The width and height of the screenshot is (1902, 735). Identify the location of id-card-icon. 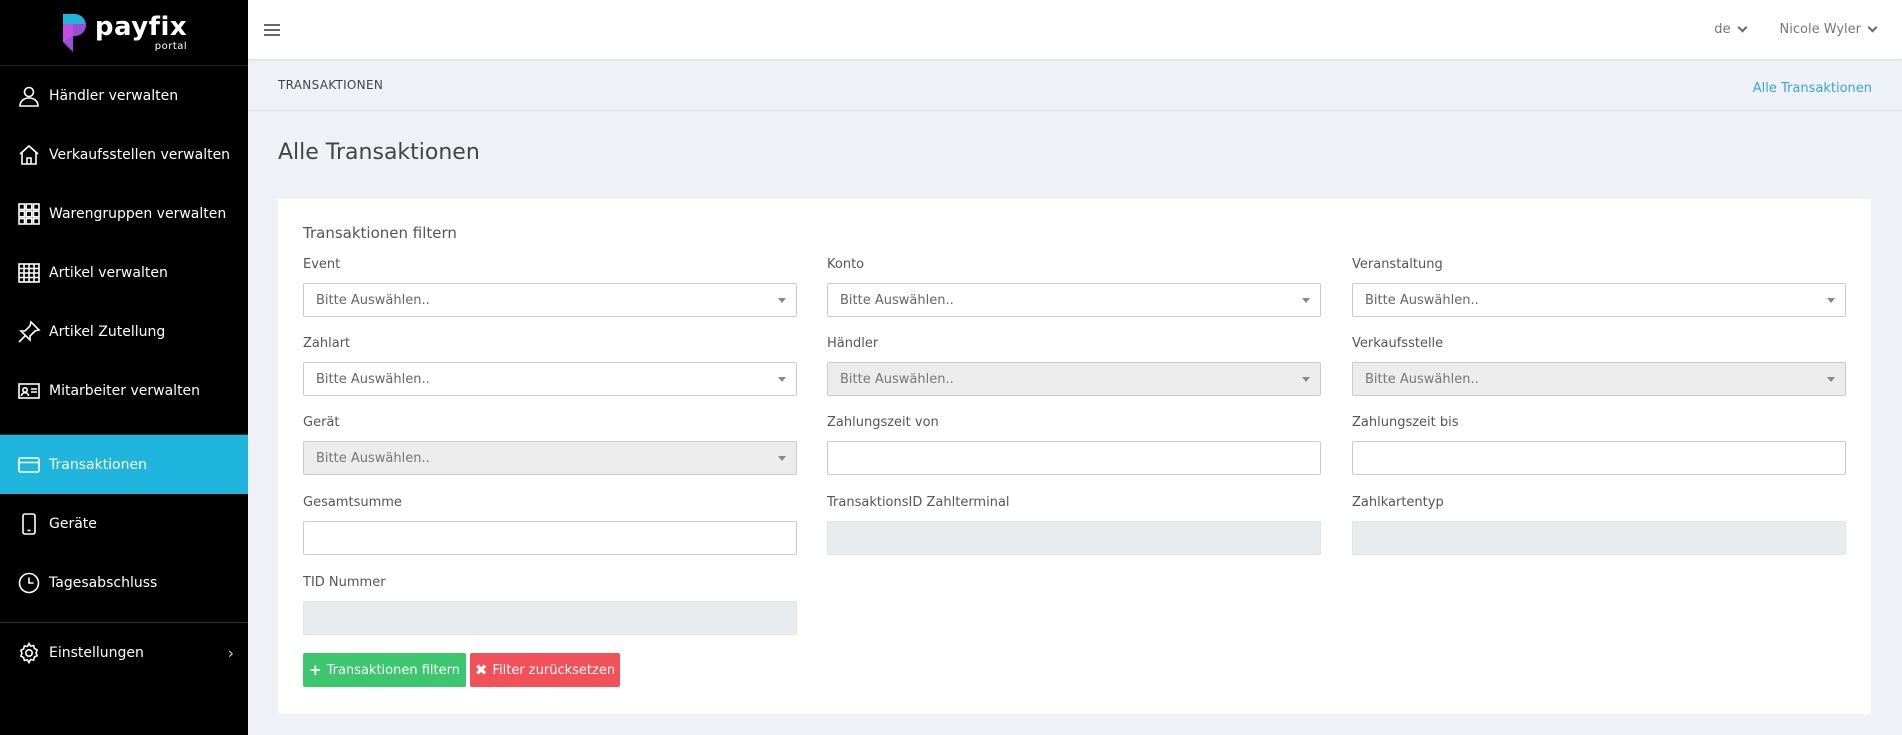
(29, 391).